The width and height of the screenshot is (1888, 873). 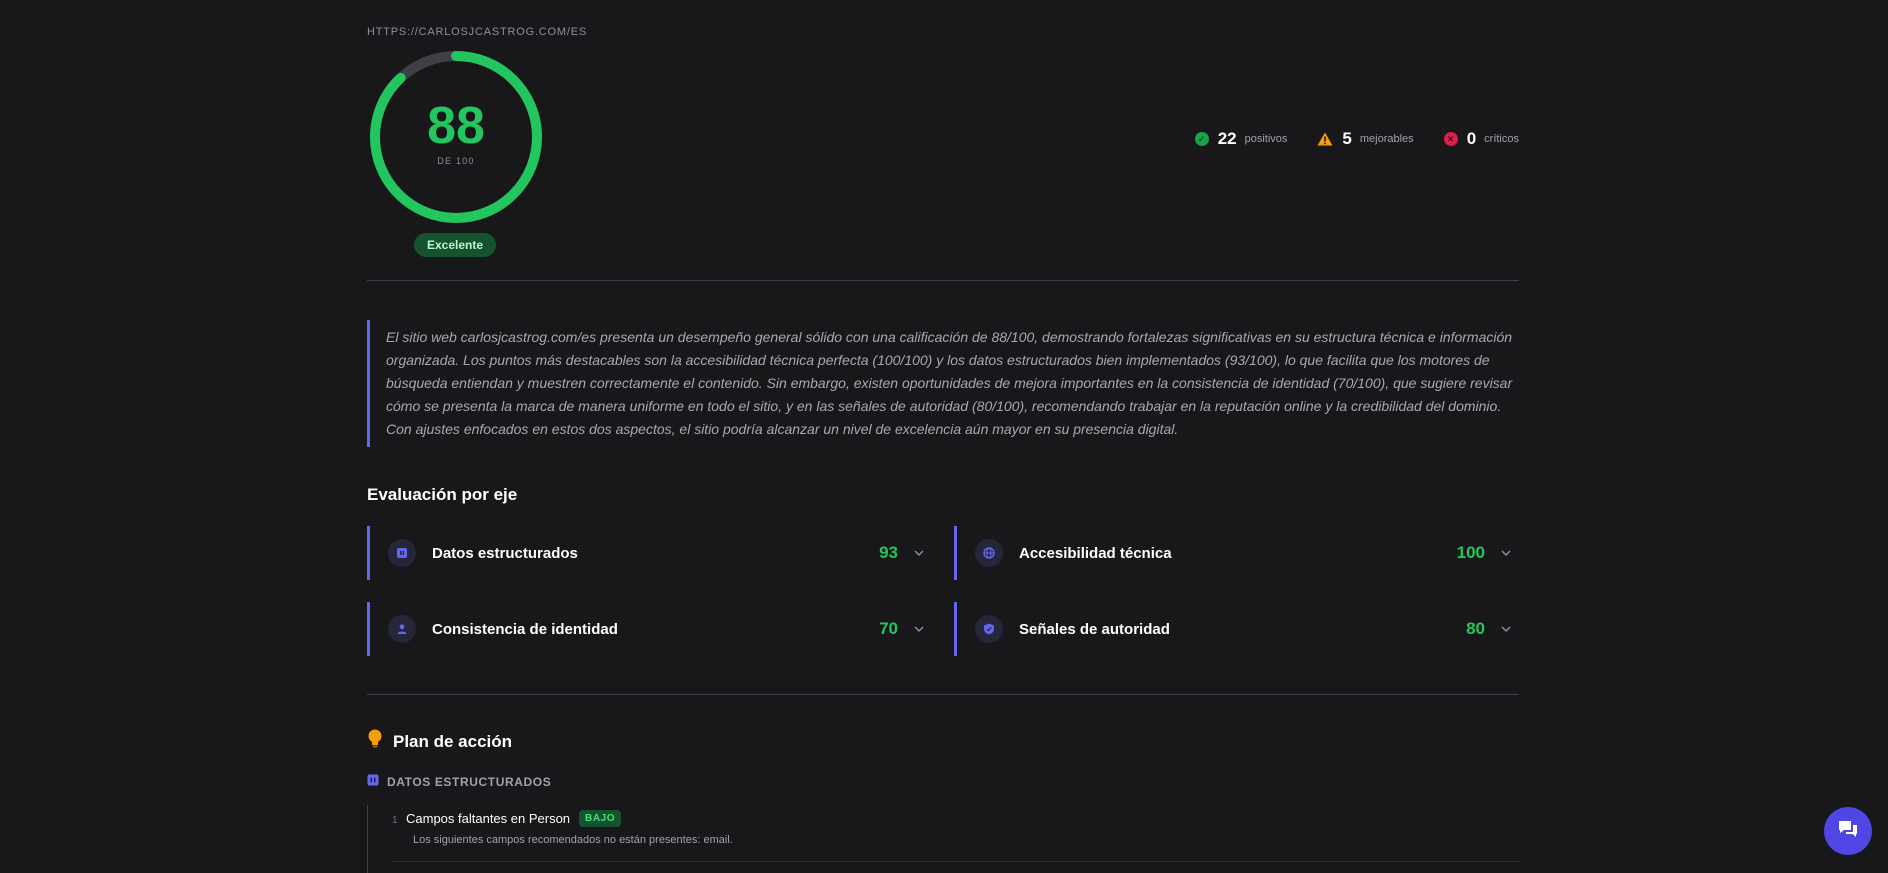 What do you see at coordinates (956, 861) in the screenshot?
I see `item-divider` at bounding box center [956, 861].